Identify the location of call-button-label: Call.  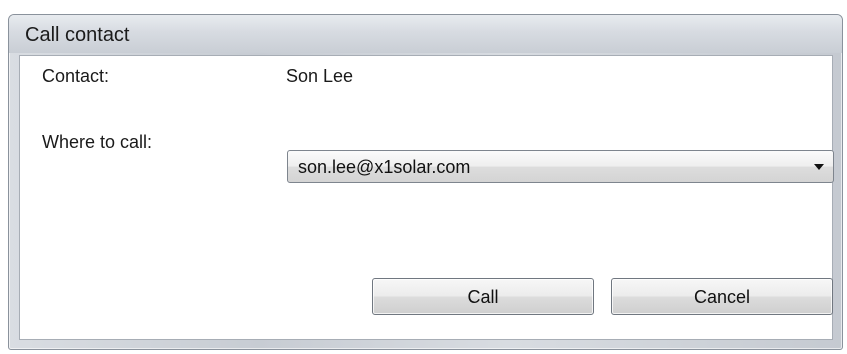
(483, 297).